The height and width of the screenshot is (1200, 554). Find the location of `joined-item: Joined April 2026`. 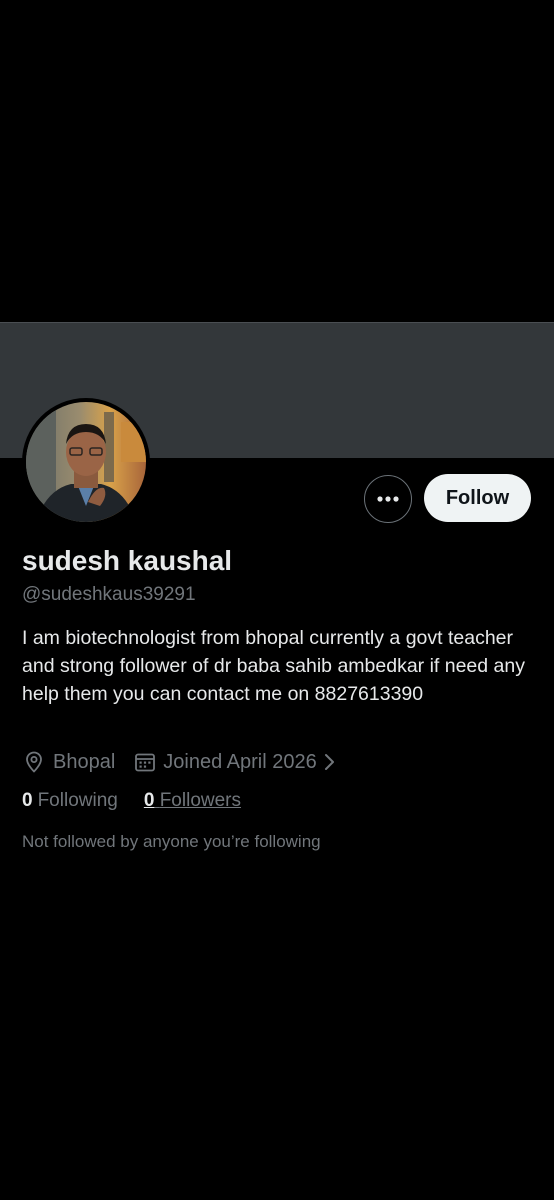

joined-item: Joined April 2026 is located at coordinates (234, 762).